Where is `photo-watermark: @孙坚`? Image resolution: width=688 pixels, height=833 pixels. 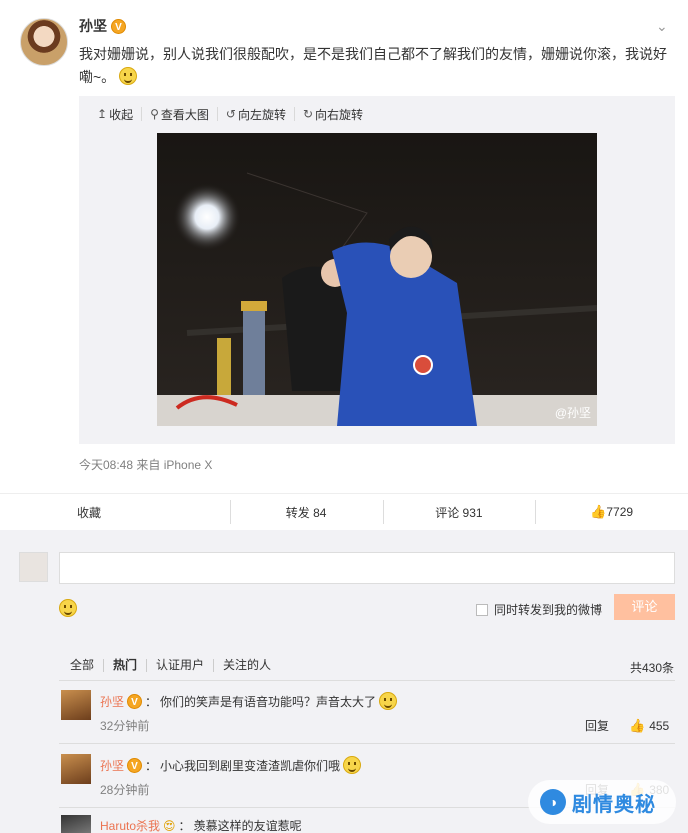
photo-watermark: @孙坚 is located at coordinates (572, 413).